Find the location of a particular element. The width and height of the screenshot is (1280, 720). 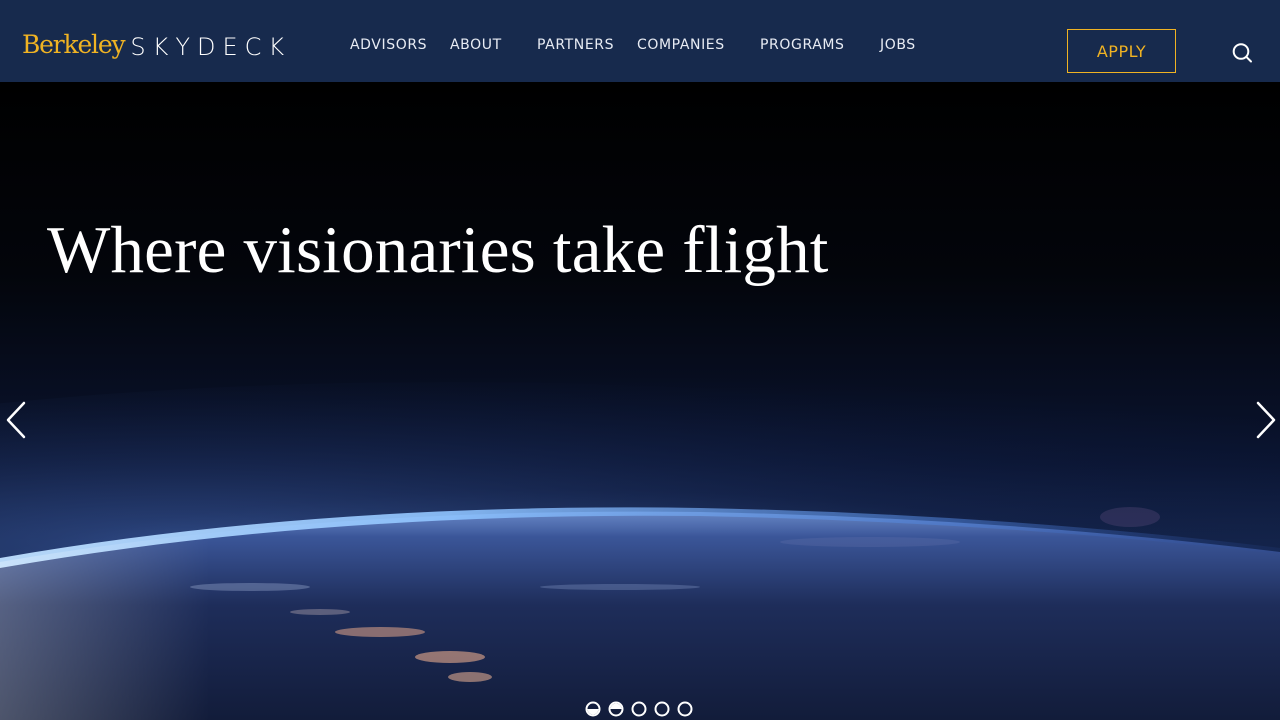

nav-item-programs: PROGRAMS is located at coordinates (802, 45).